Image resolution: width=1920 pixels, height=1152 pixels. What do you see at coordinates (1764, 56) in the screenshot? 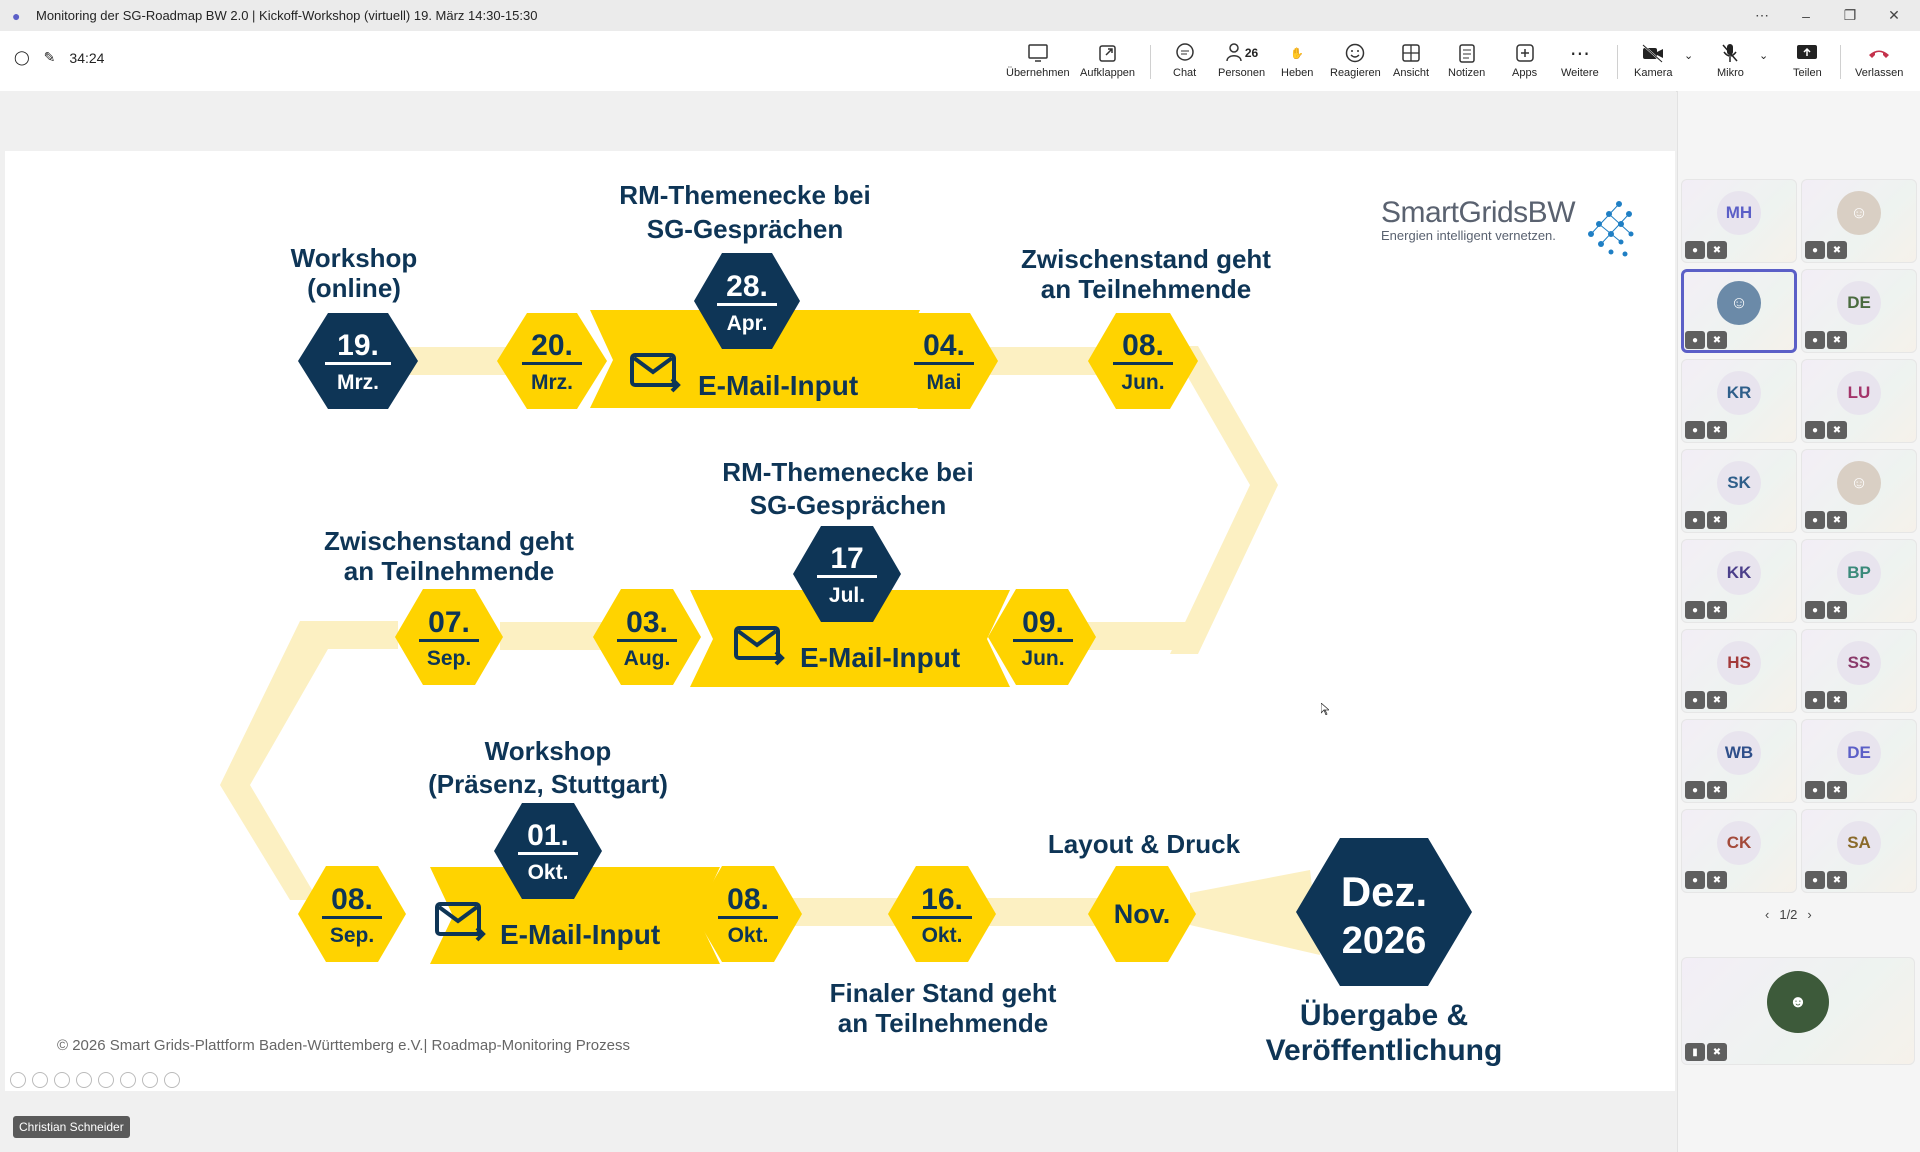
I see `chevron-down-icon: ⌄` at bounding box center [1764, 56].